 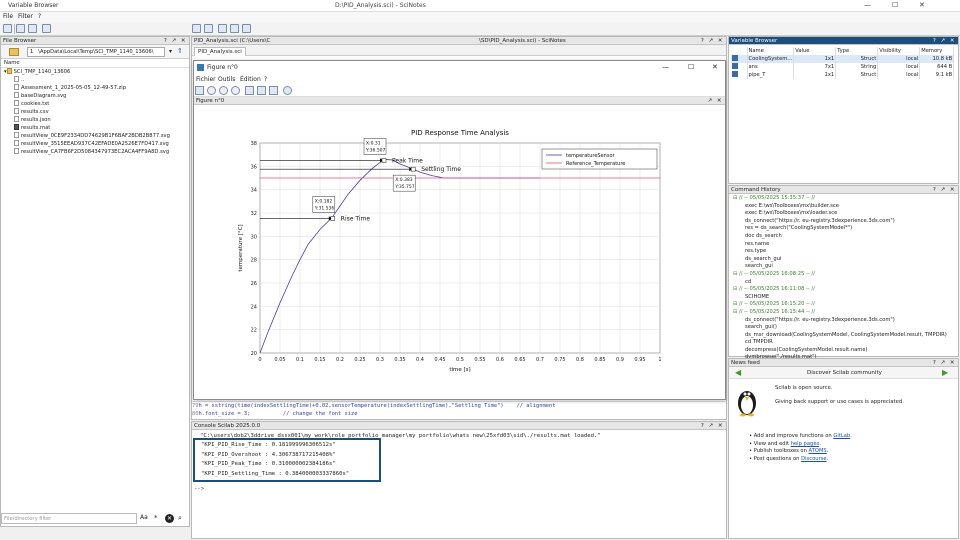 I want to click on help-icon, so click(x=46, y=28).